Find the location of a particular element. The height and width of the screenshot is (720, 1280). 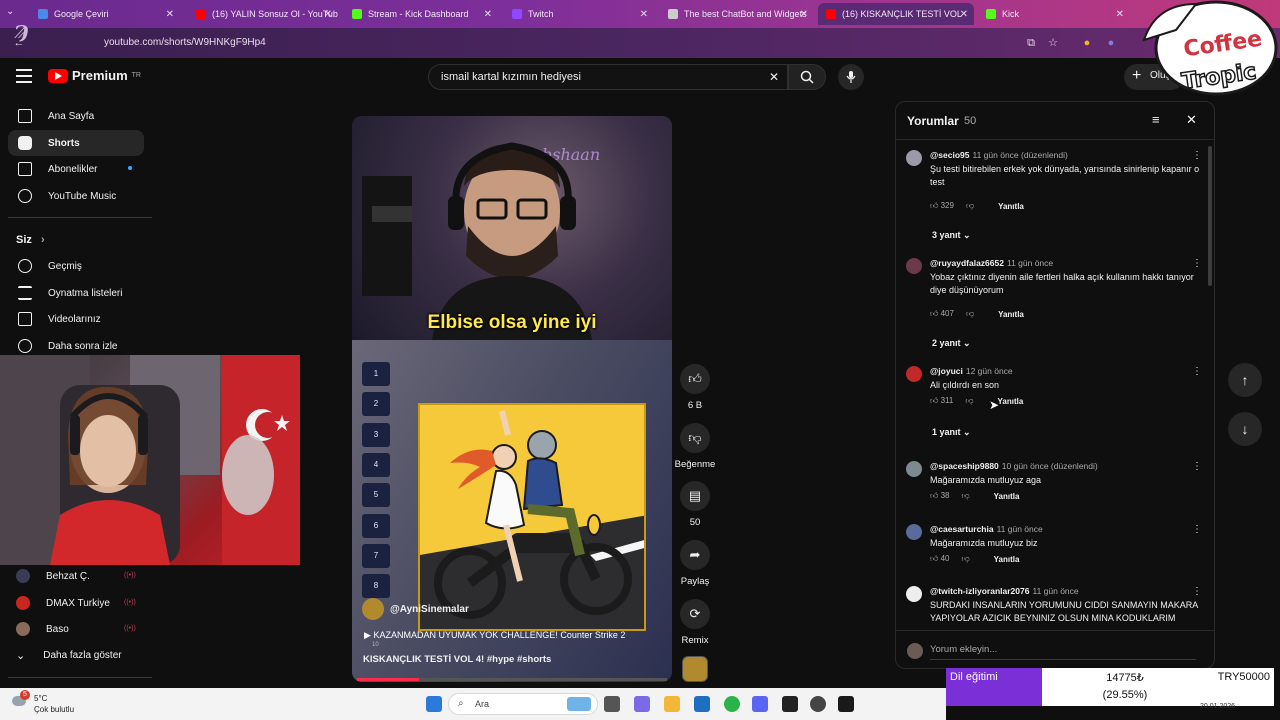

subscription-item: DMAX Turkiye is located at coordinates (63, 603).